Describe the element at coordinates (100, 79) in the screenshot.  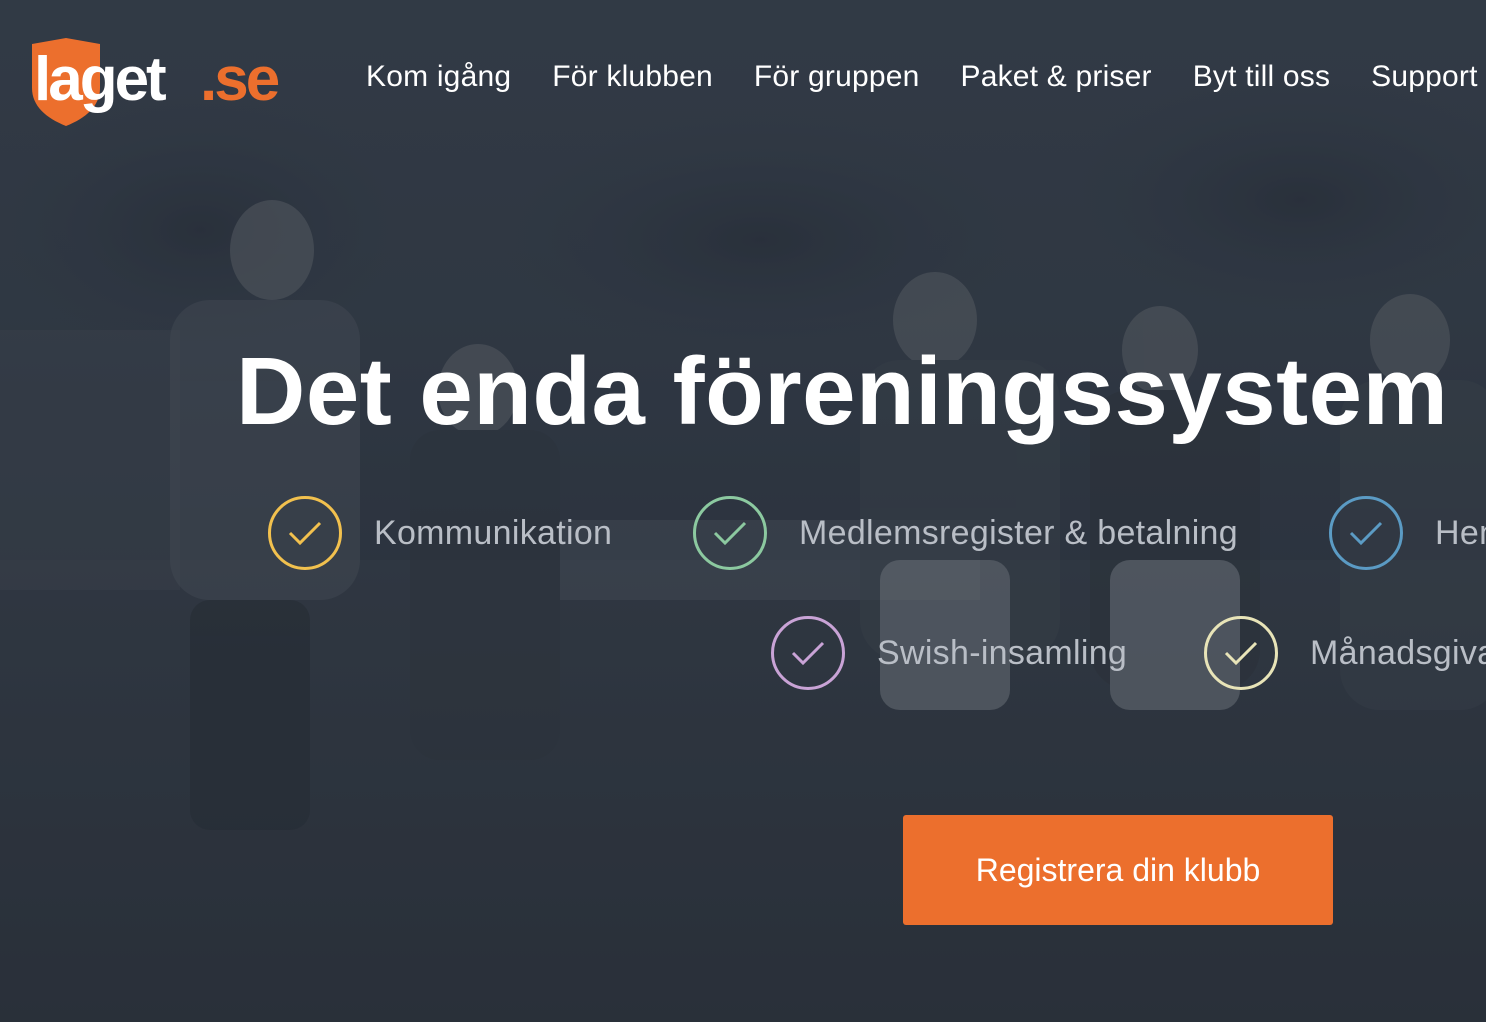
I see `logo-text-main: laget` at that location.